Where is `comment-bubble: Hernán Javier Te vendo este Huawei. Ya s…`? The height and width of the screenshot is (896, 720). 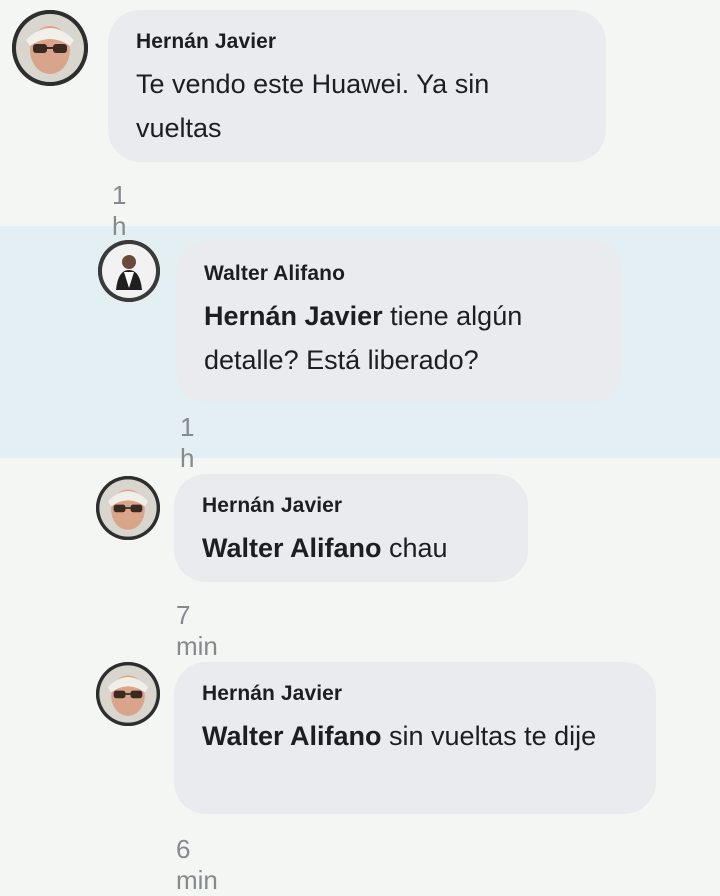
comment-bubble: Hernán Javier Te vendo este Huawei. Ya s… is located at coordinates (357, 86).